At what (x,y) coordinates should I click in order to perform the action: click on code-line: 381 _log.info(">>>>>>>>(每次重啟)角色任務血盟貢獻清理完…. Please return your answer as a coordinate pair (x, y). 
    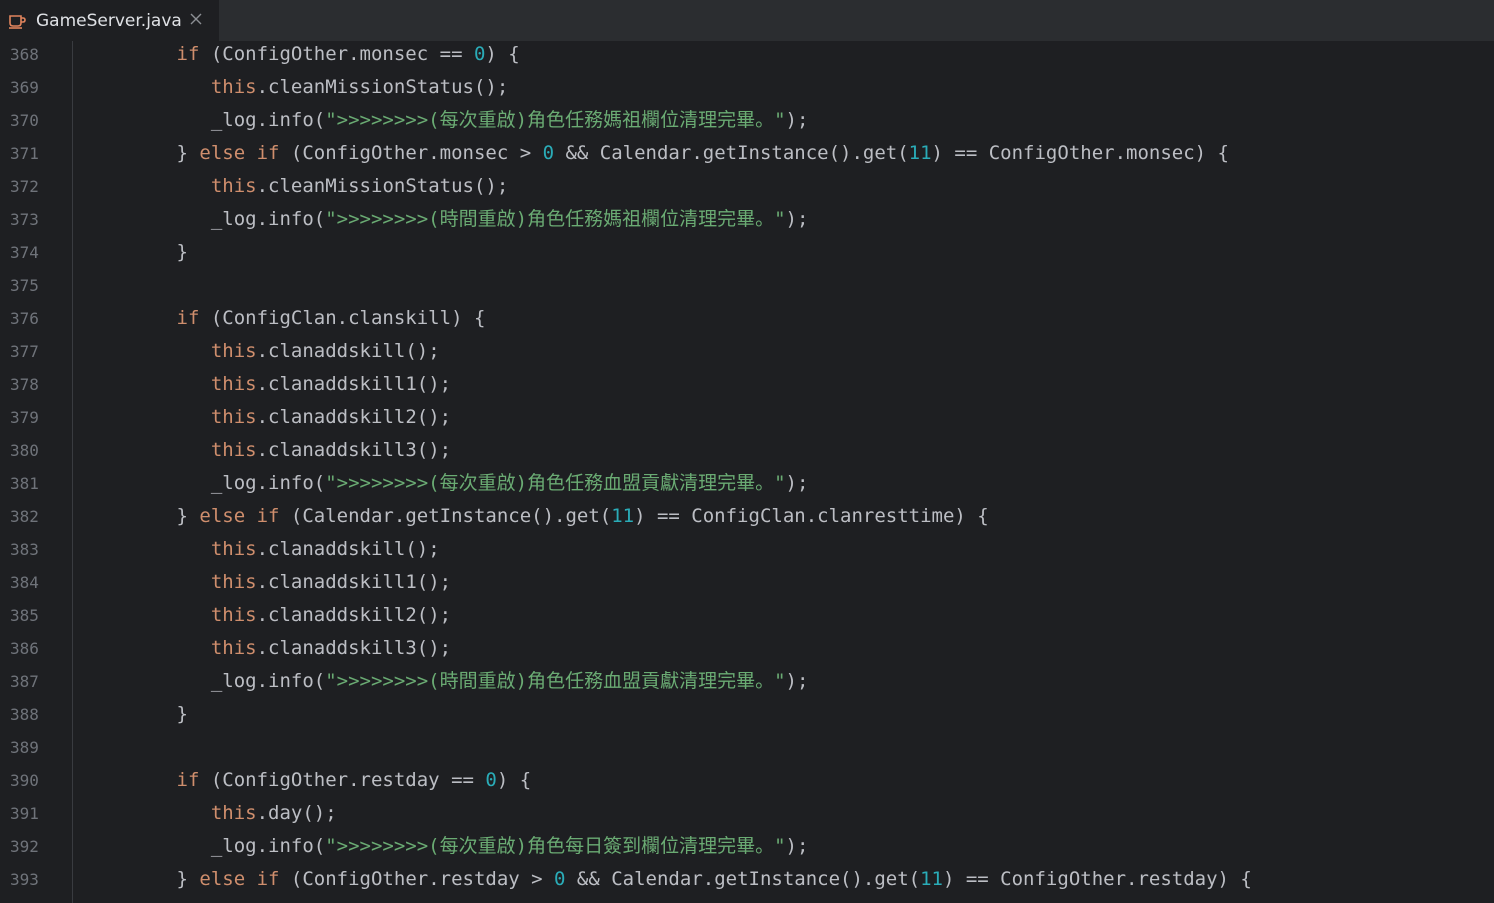
    Looking at the image, I should click on (747, 483).